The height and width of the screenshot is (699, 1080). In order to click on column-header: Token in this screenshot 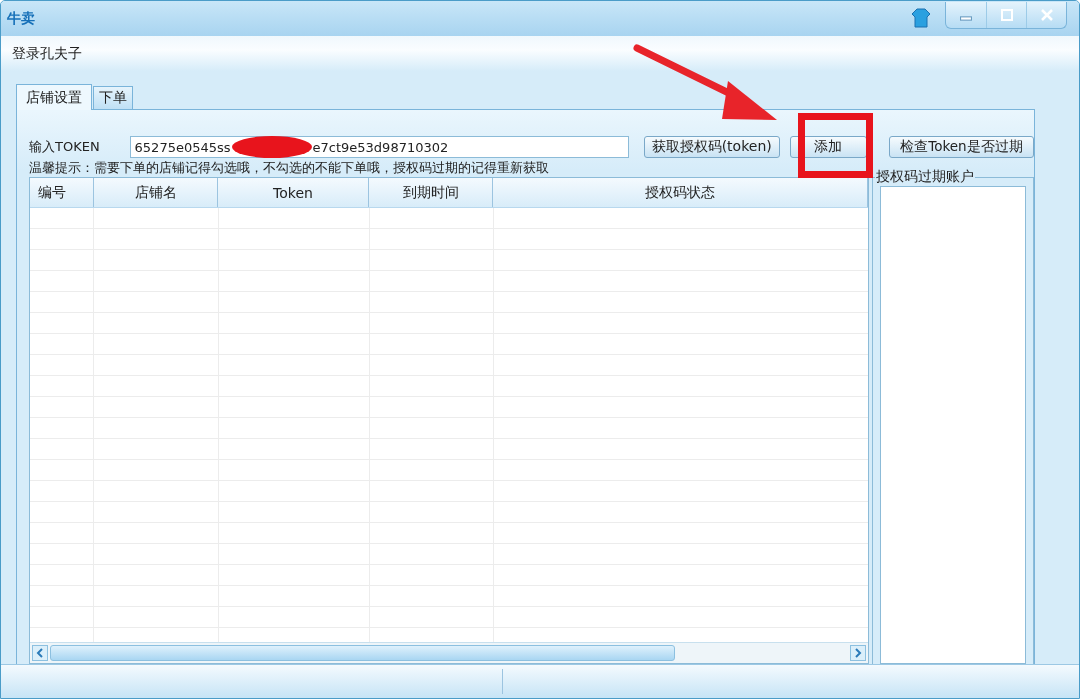, I will do `click(293, 192)`.